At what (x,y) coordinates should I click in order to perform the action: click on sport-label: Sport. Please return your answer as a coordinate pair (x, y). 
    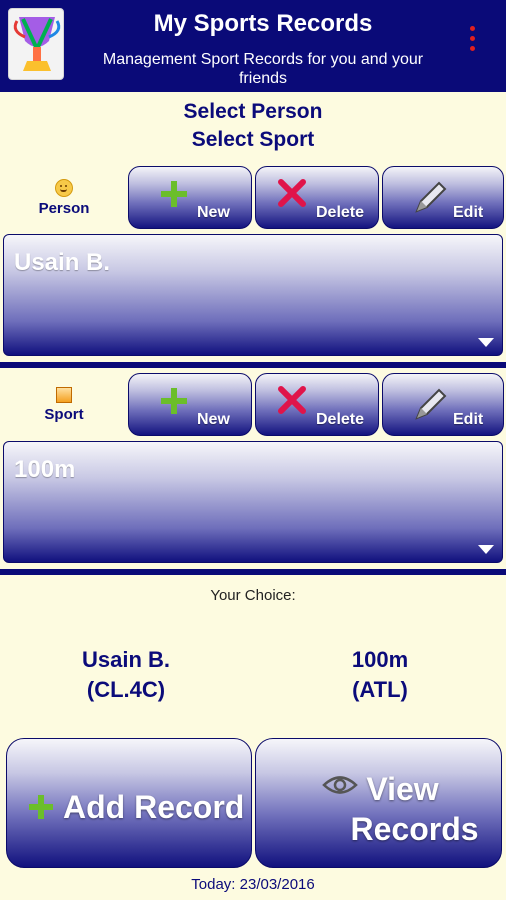
    Looking at the image, I should click on (64, 414).